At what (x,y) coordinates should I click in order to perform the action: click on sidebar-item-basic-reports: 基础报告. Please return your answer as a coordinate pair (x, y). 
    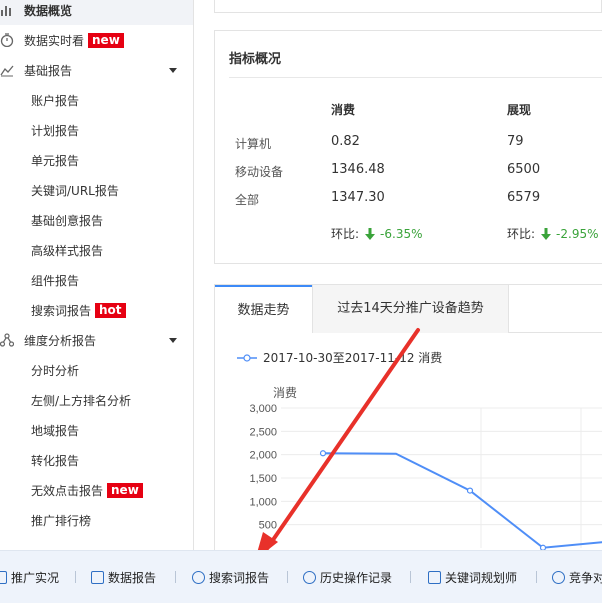
    Looking at the image, I should click on (96, 70).